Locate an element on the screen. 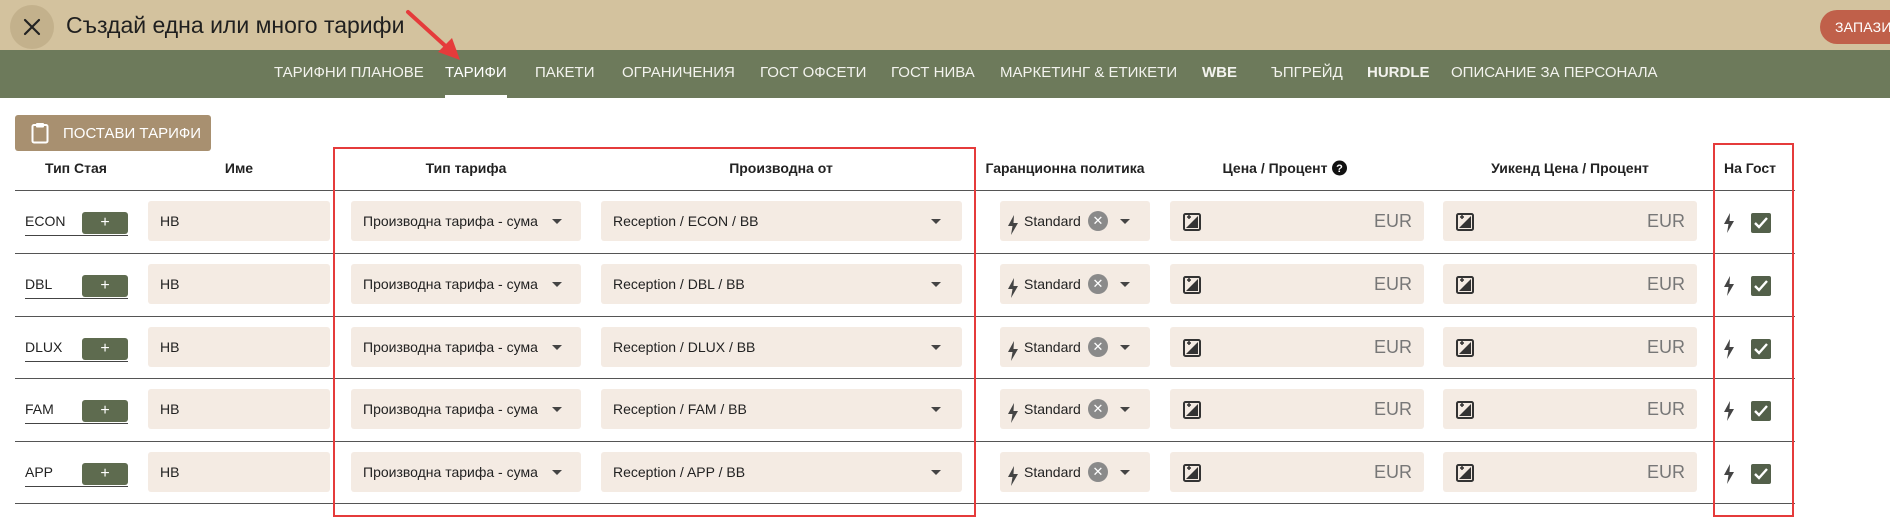 This screenshot has width=1890, height=517. close-icon is located at coordinates (32, 27).